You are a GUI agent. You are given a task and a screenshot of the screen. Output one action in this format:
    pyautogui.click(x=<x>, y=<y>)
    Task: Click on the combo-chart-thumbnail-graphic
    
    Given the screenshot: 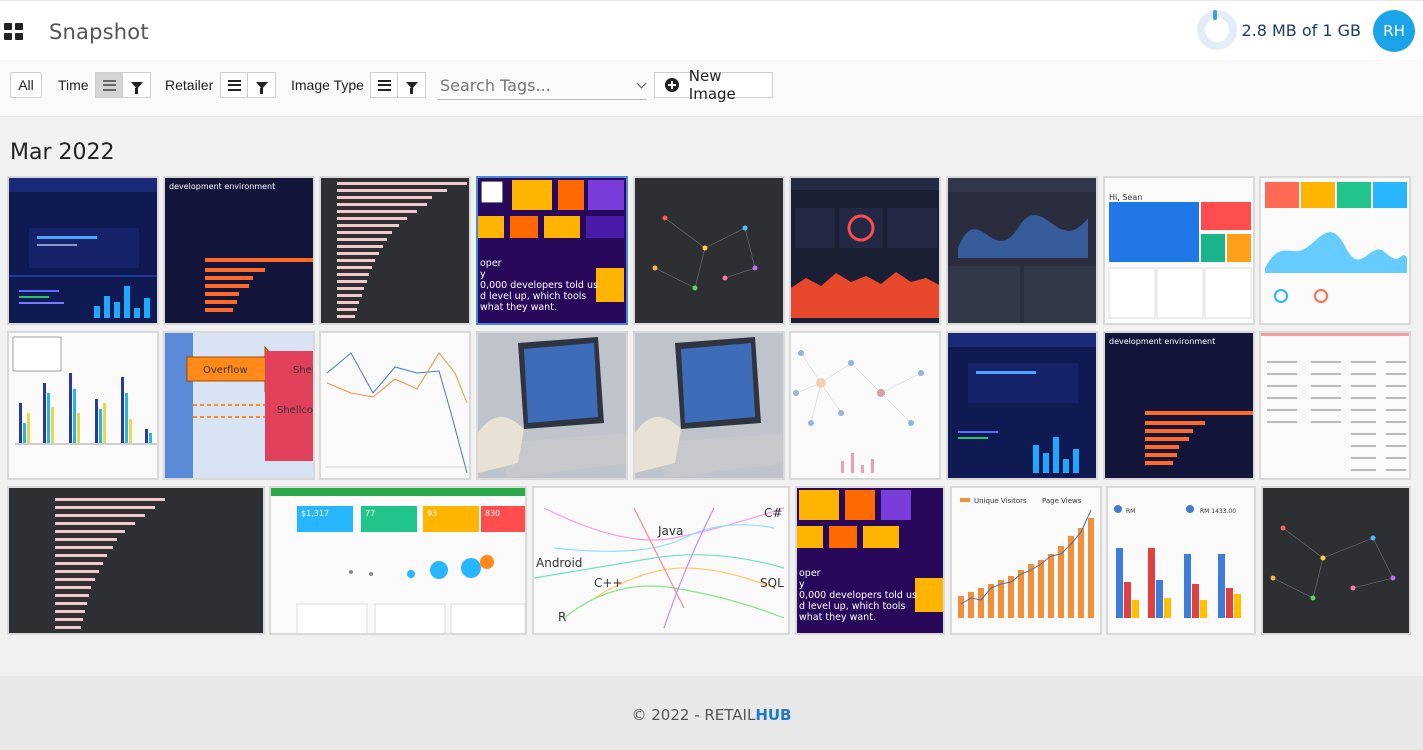 What is the action you would take?
    pyautogui.click(x=1026, y=558)
    